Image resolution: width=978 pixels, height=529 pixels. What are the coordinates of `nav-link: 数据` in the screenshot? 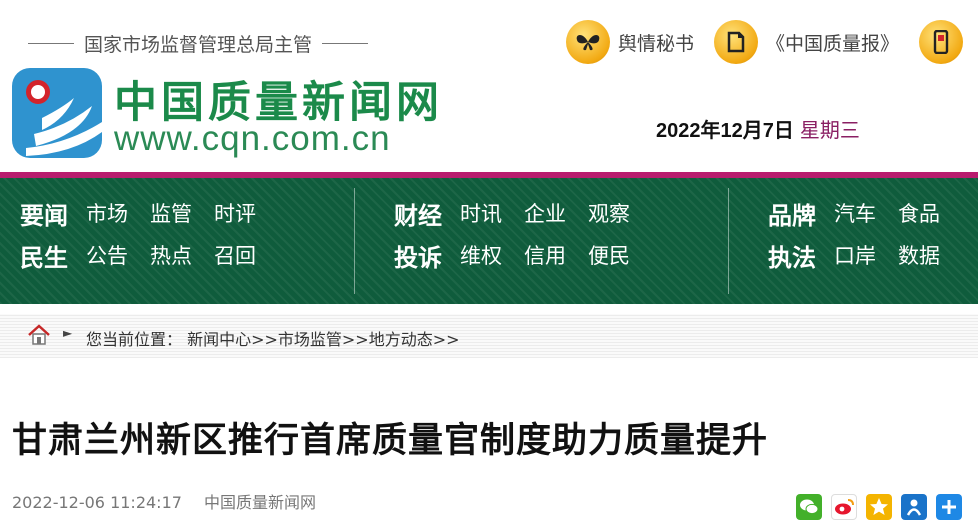 It's located at (919, 255).